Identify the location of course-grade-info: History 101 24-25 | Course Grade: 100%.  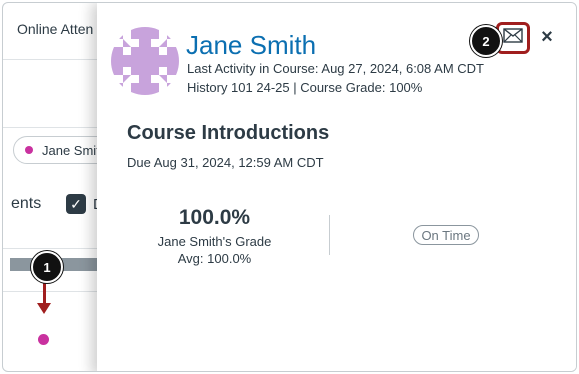
(305, 87).